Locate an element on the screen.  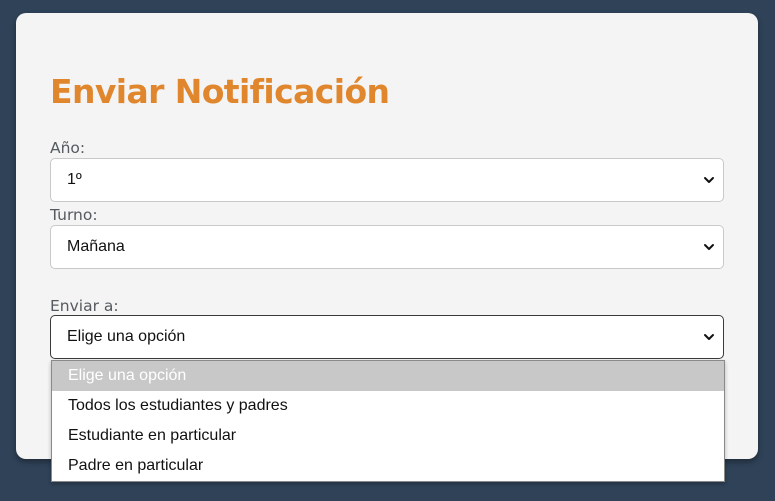
send-to-label: Enviar a: is located at coordinates (84, 306).